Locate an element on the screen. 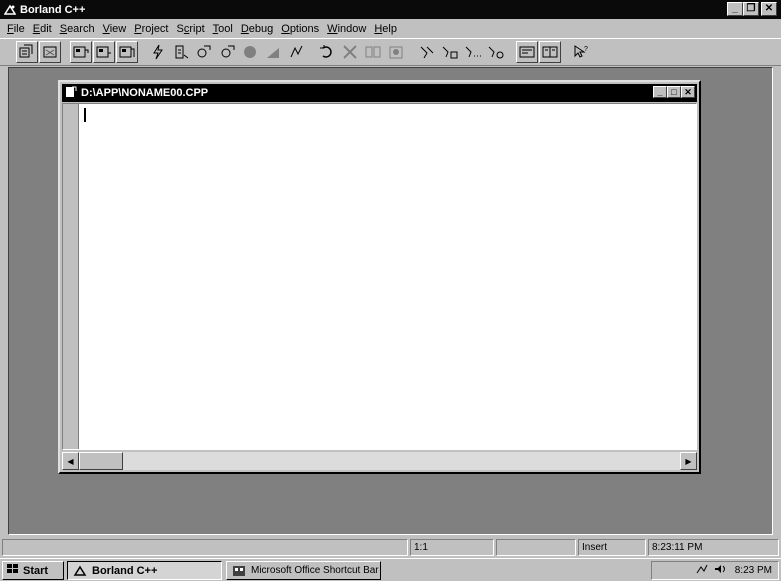 This screenshot has width=781, height=581. trace-button is located at coordinates (296, 52).